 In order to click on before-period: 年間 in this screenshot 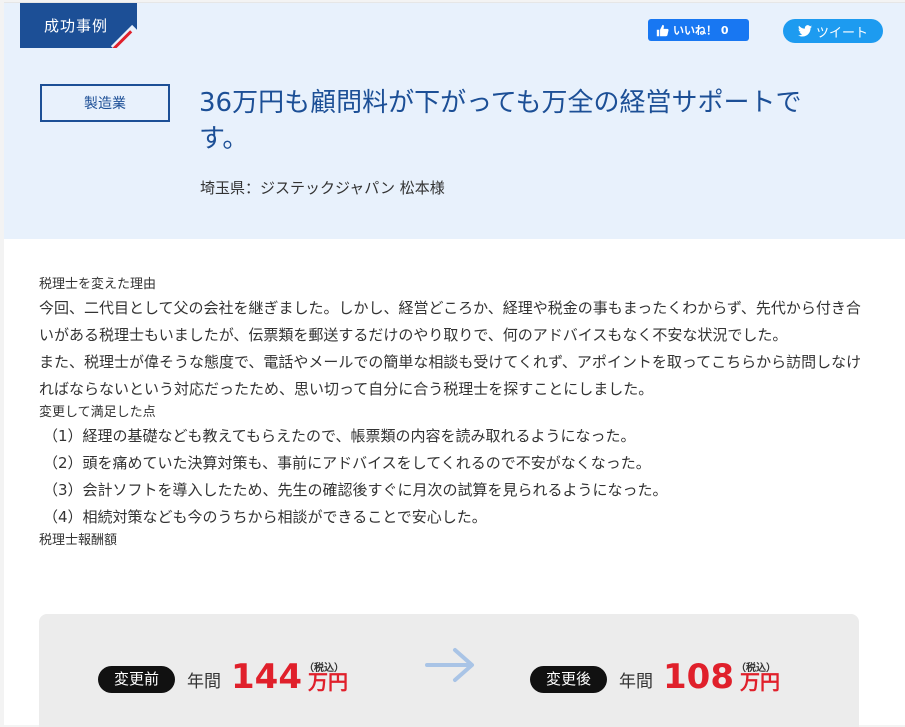, I will do `click(204, 682)`.